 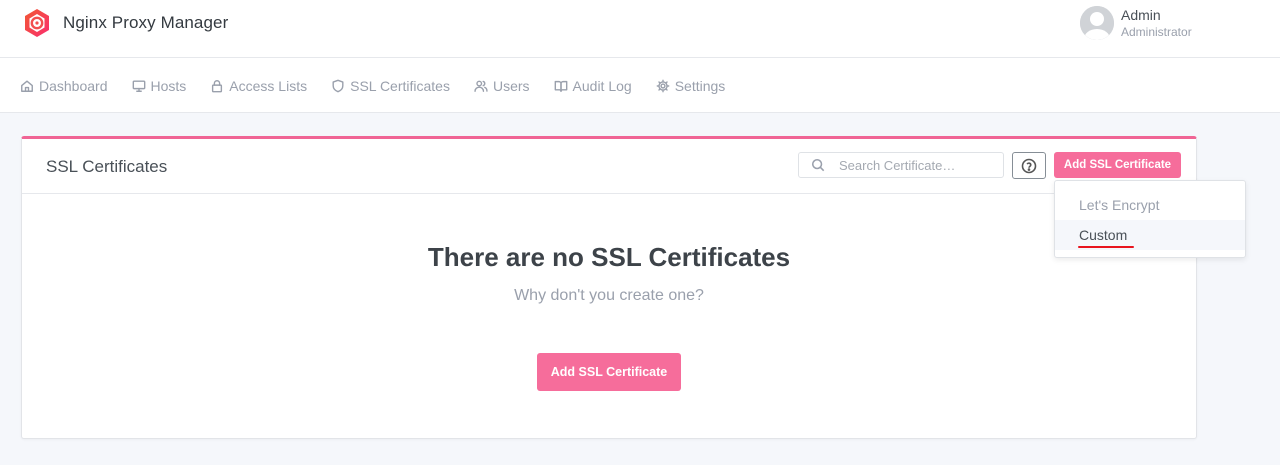 I want to click on nav-item-audit-log: Audit Log, so click(x=593, y=86).